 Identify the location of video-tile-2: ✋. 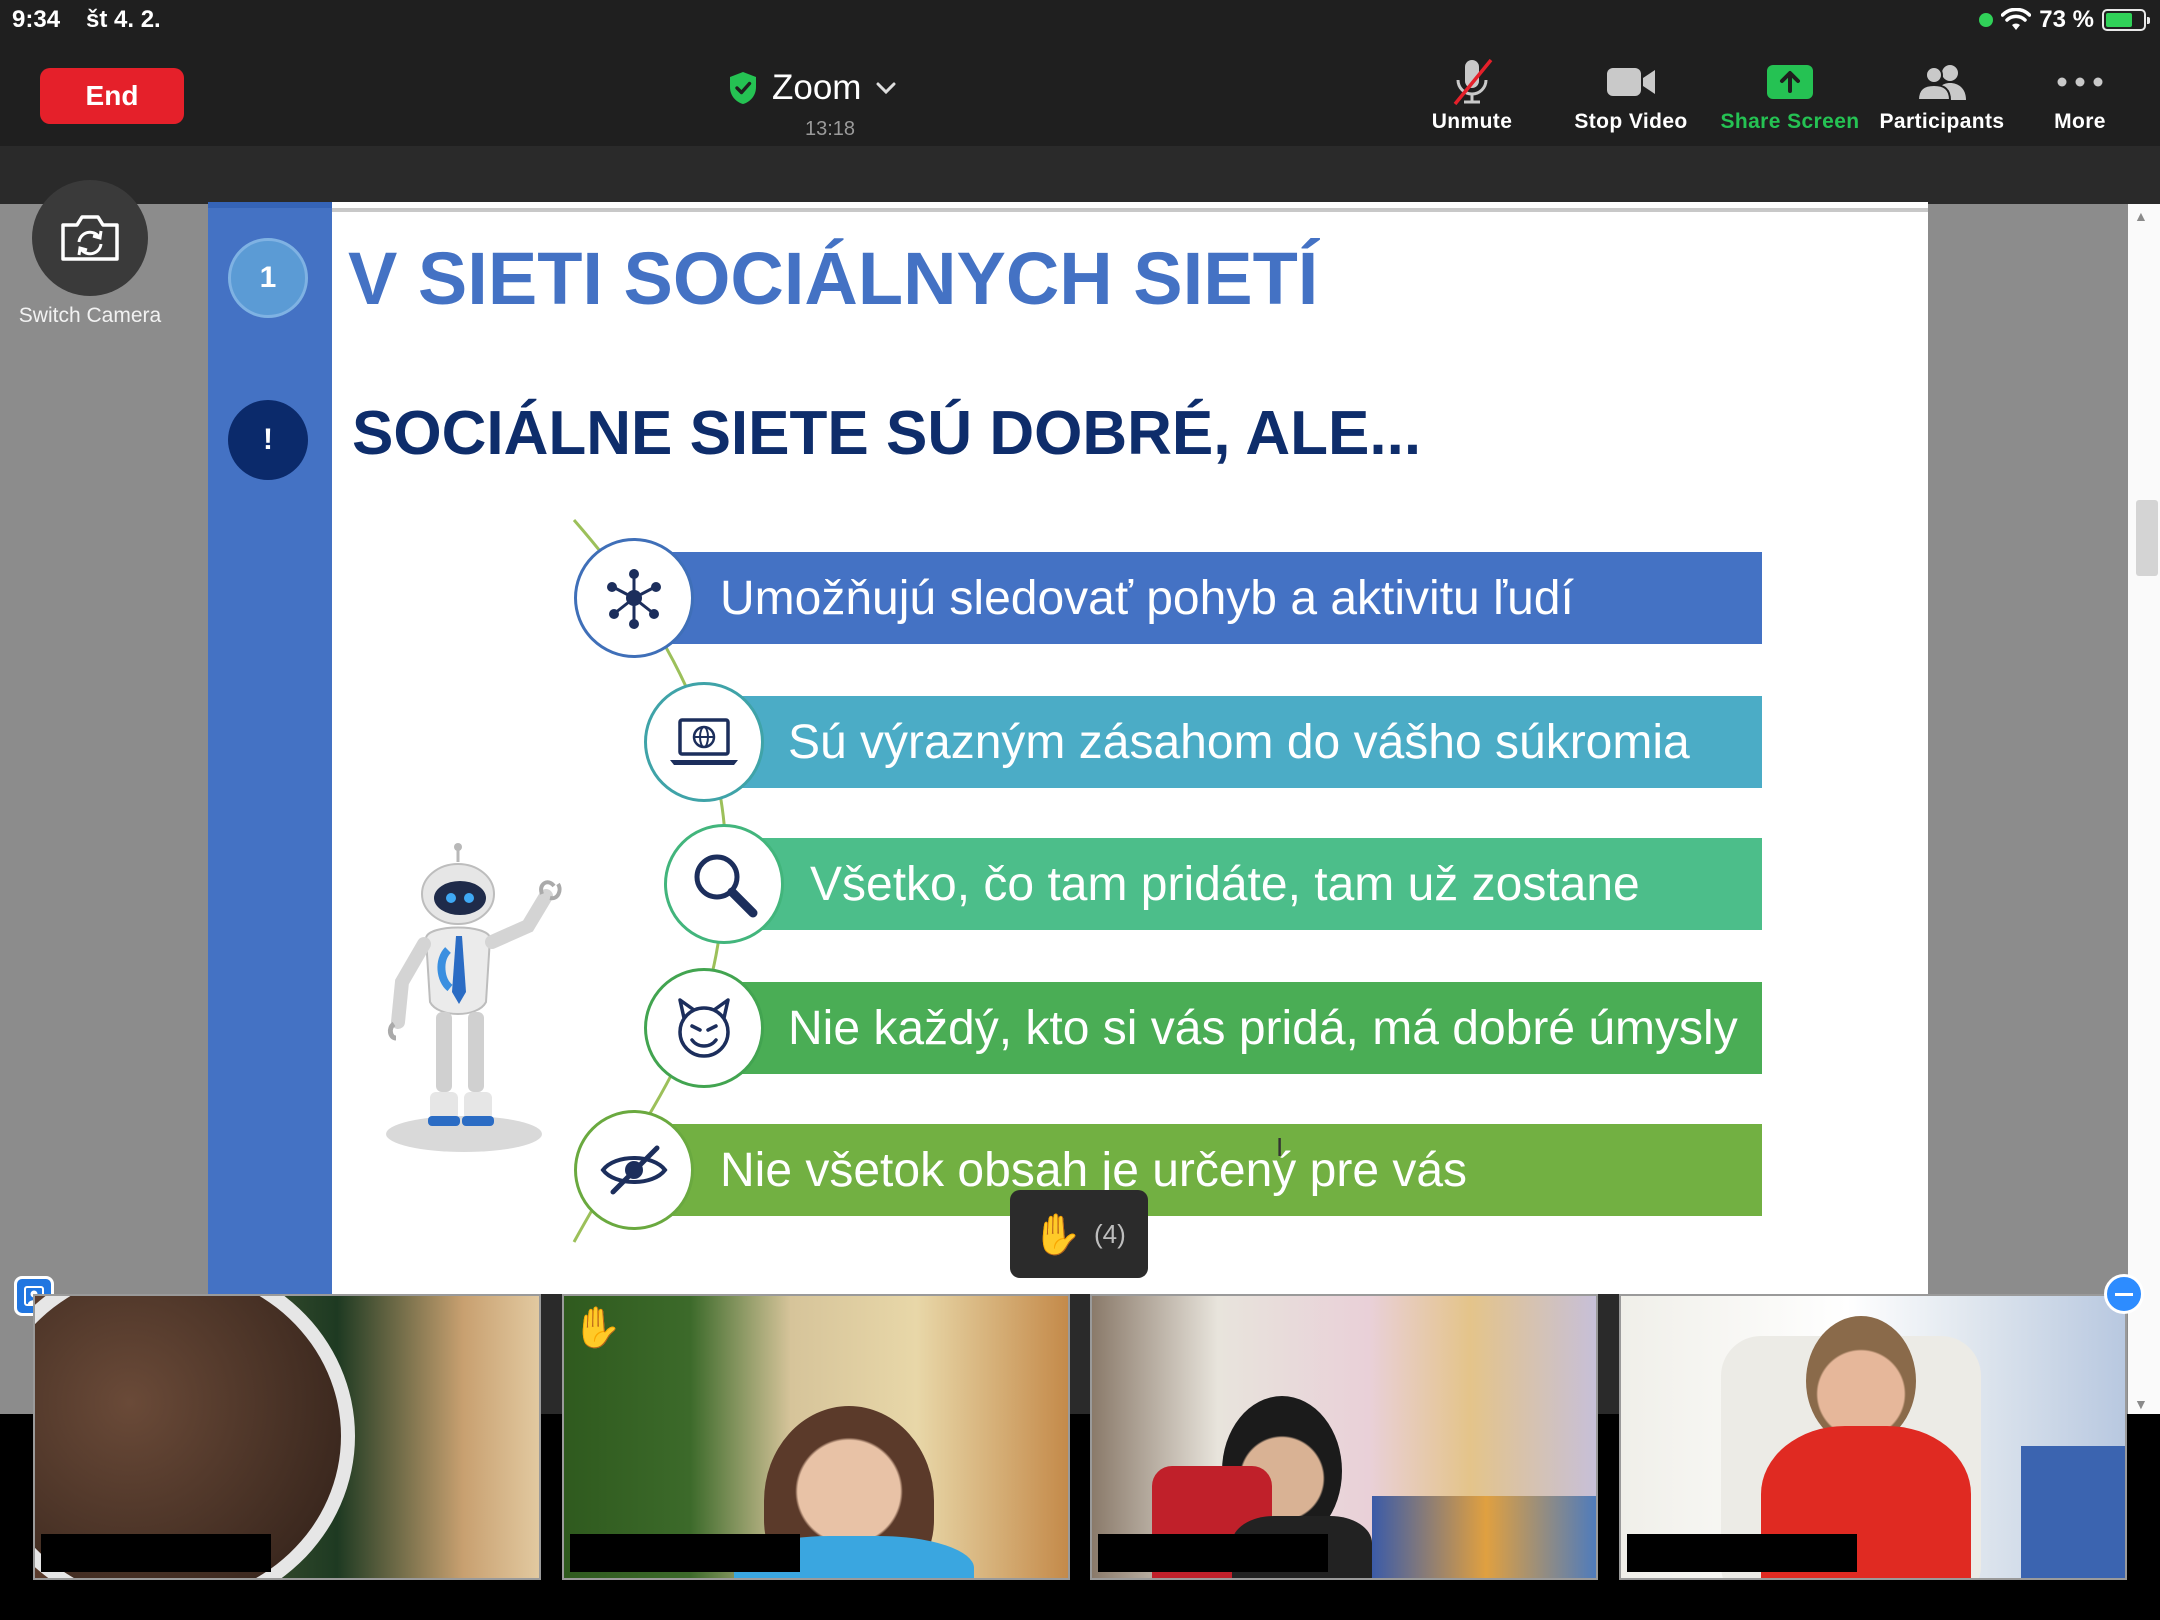
(816, 1437).